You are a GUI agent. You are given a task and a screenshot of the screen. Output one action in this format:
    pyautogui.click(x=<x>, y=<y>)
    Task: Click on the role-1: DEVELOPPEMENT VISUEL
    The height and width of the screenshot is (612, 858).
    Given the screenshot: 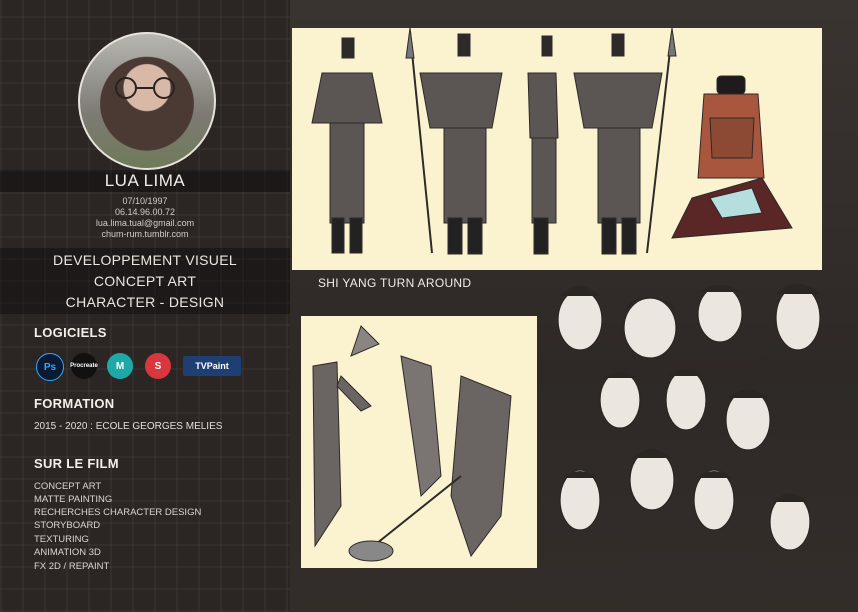 What is the action you would take?
    pyautogui.click(x=145, y=260)
    